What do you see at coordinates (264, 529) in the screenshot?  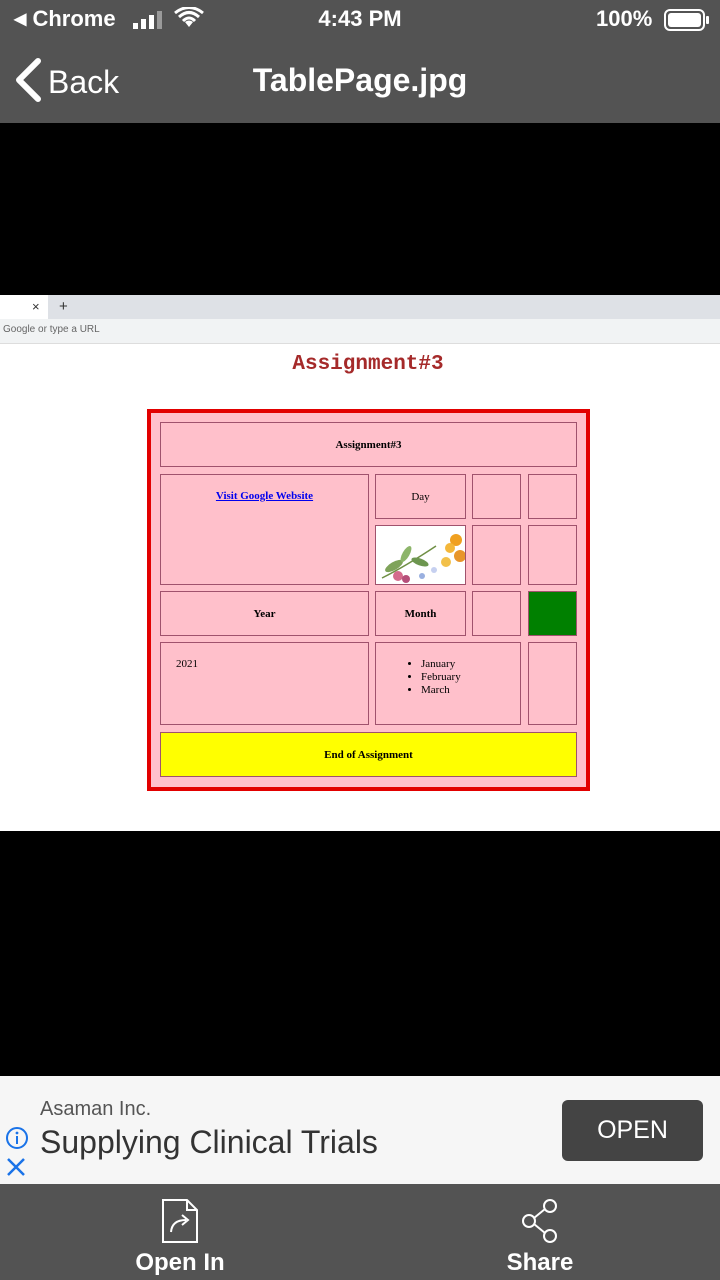 I see `link-cell: Visit Google Website` at bounding box center [264, 529].